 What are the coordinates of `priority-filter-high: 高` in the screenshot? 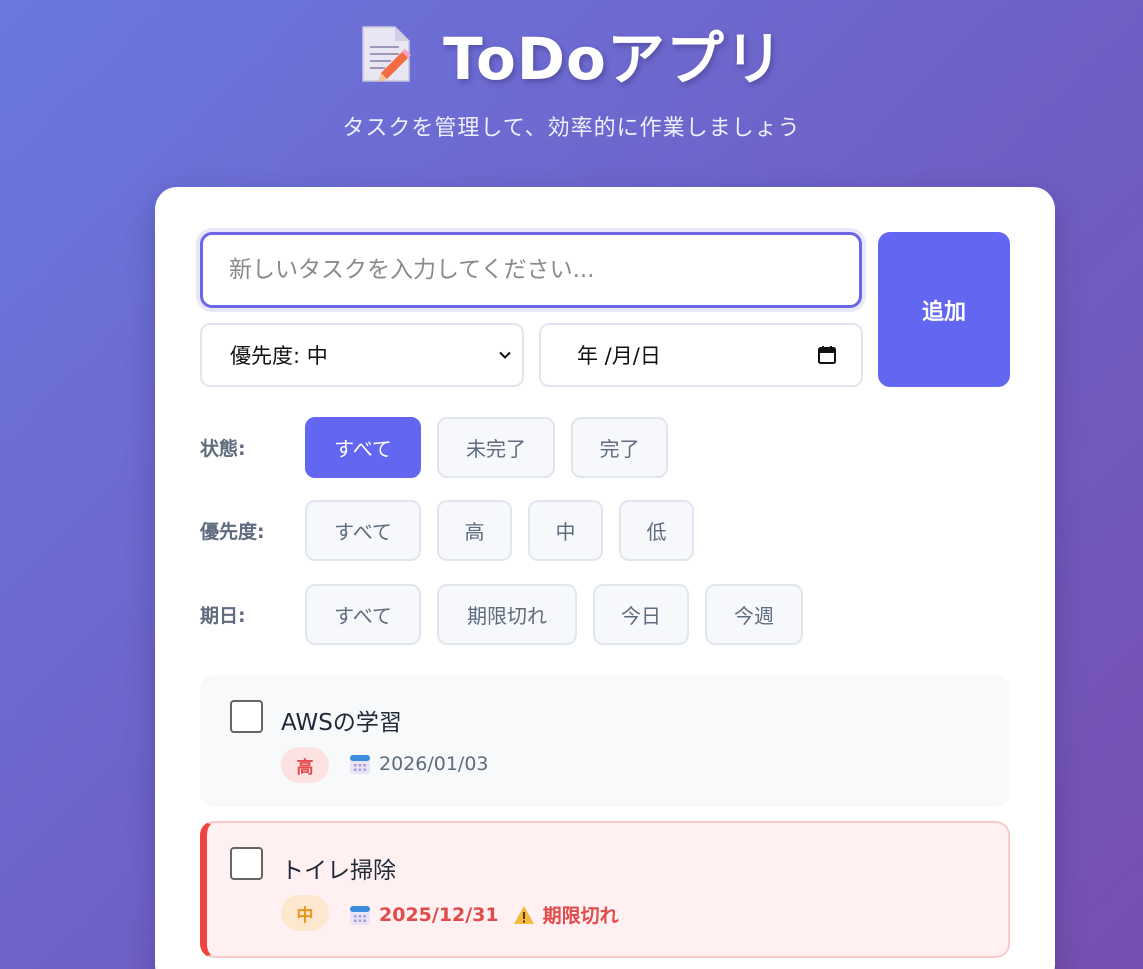 It's located at (474, 530).